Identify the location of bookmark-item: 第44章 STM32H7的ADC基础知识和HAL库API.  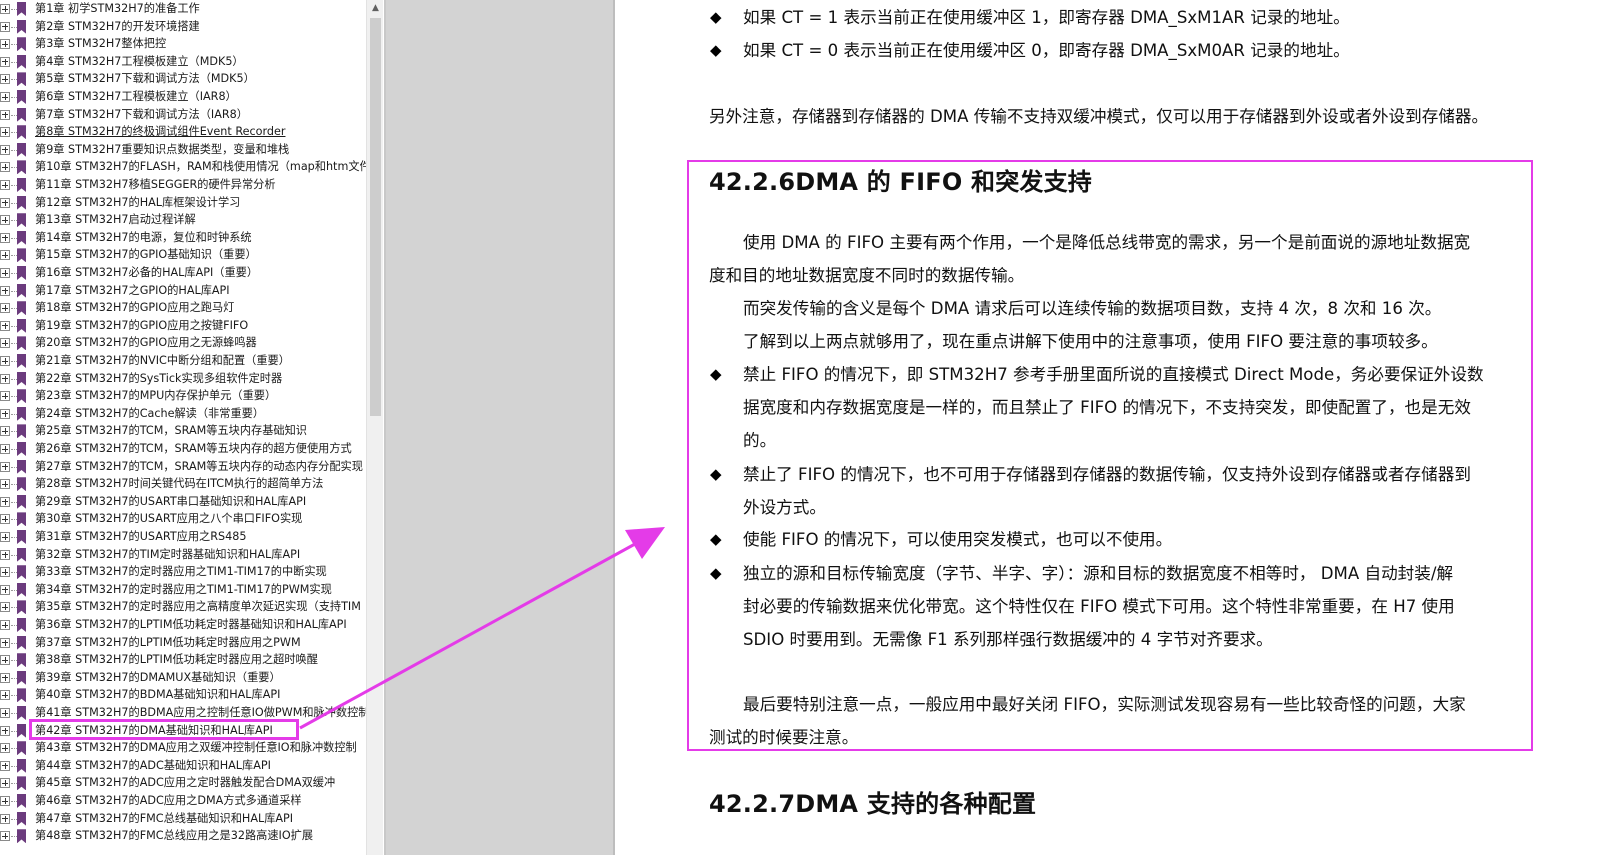
(183, 766).